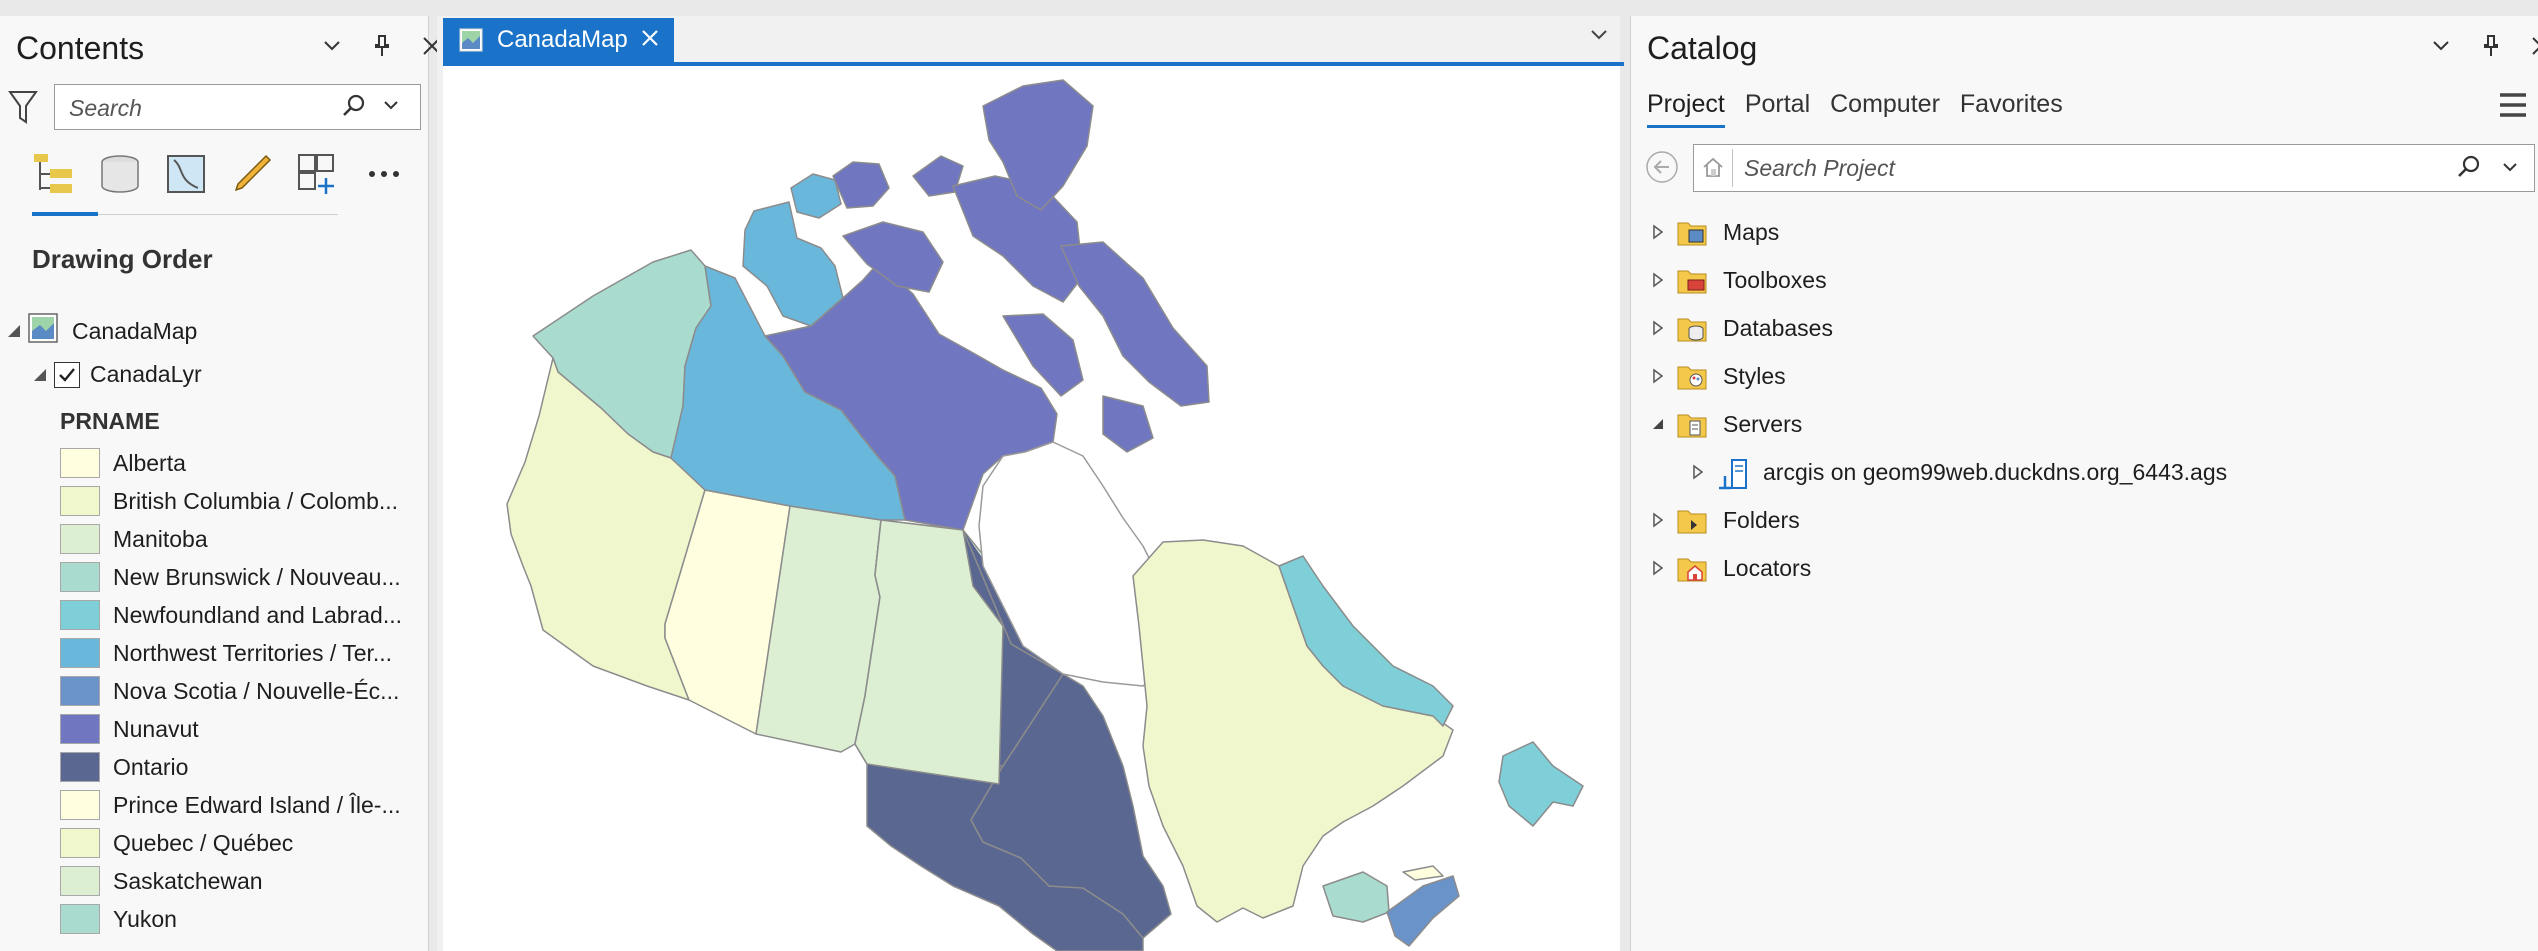 The width and height of the screenshot is (2538, 951). I want to click on list-by-snapping-icon, so click(318, 174).